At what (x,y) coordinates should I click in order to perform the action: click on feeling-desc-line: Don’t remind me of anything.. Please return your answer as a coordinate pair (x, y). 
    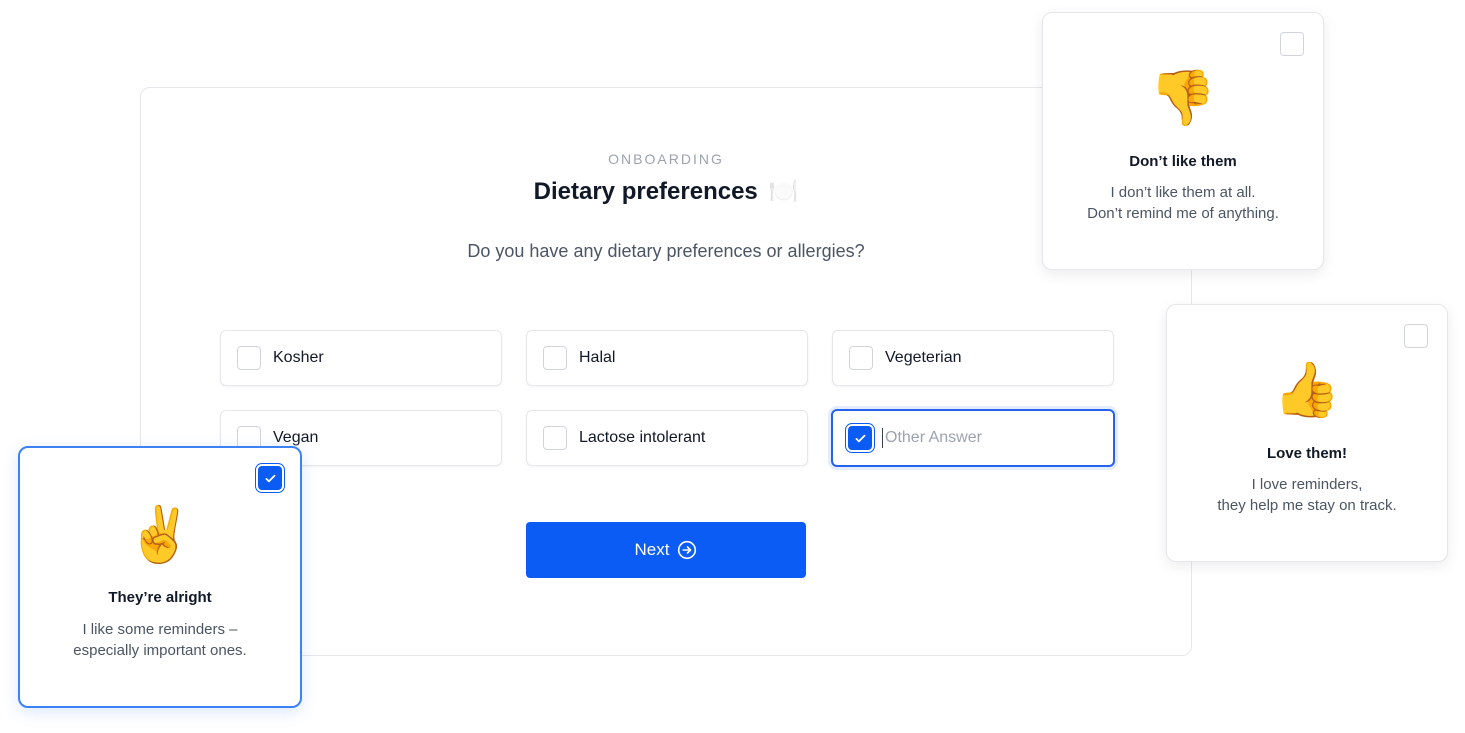
    Looking at the image, I should click on (1183, 213).